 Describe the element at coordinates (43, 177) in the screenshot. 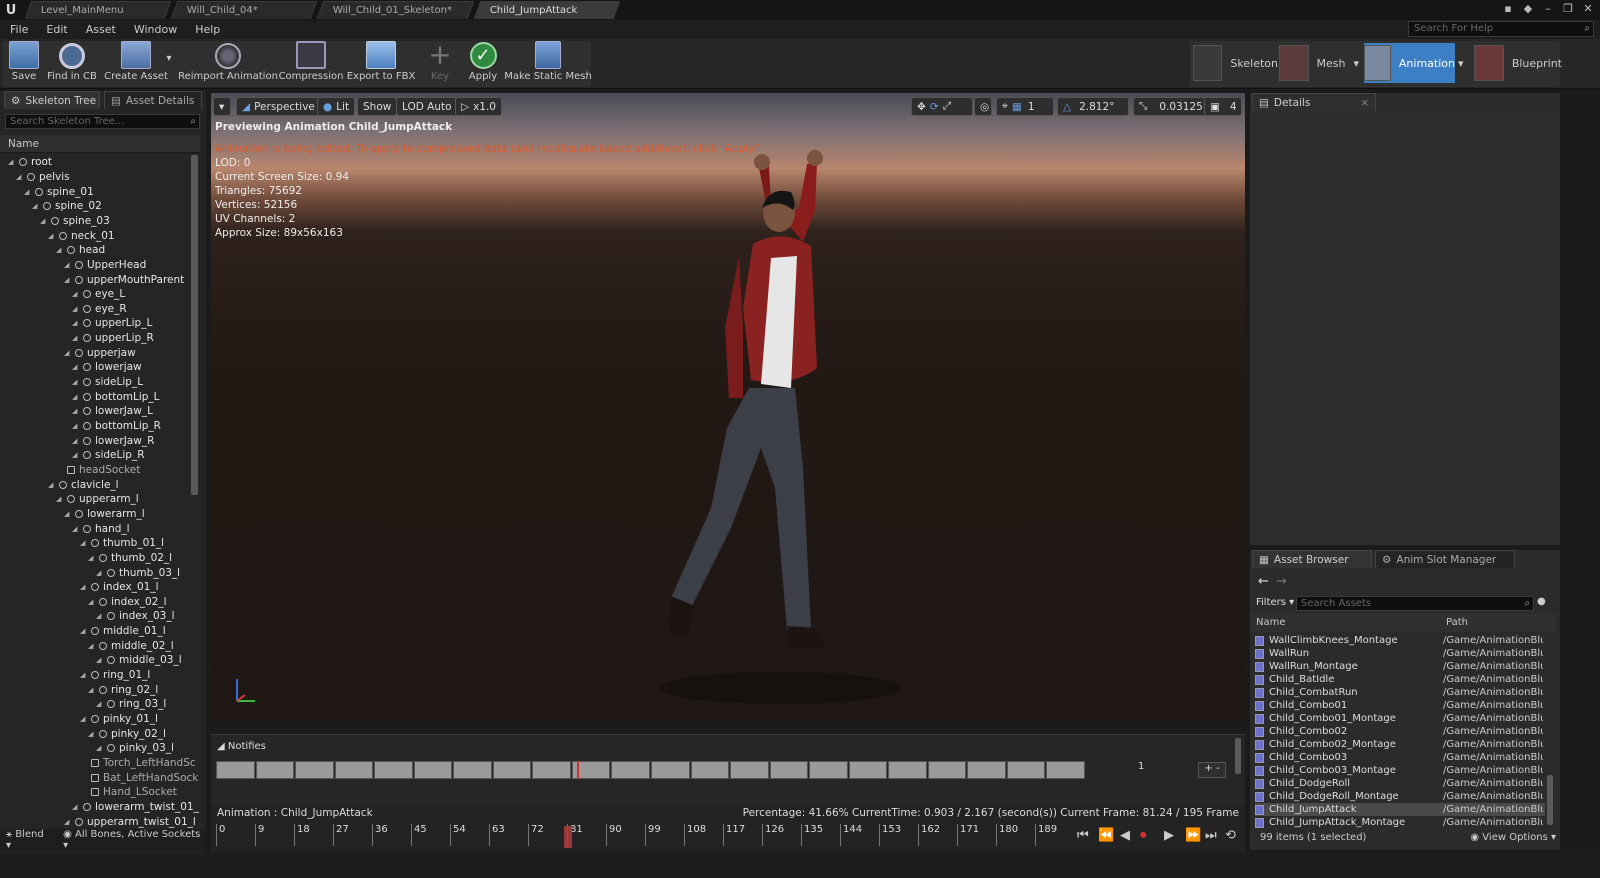

I see `bone-row: ◢ pelvis` at that location.